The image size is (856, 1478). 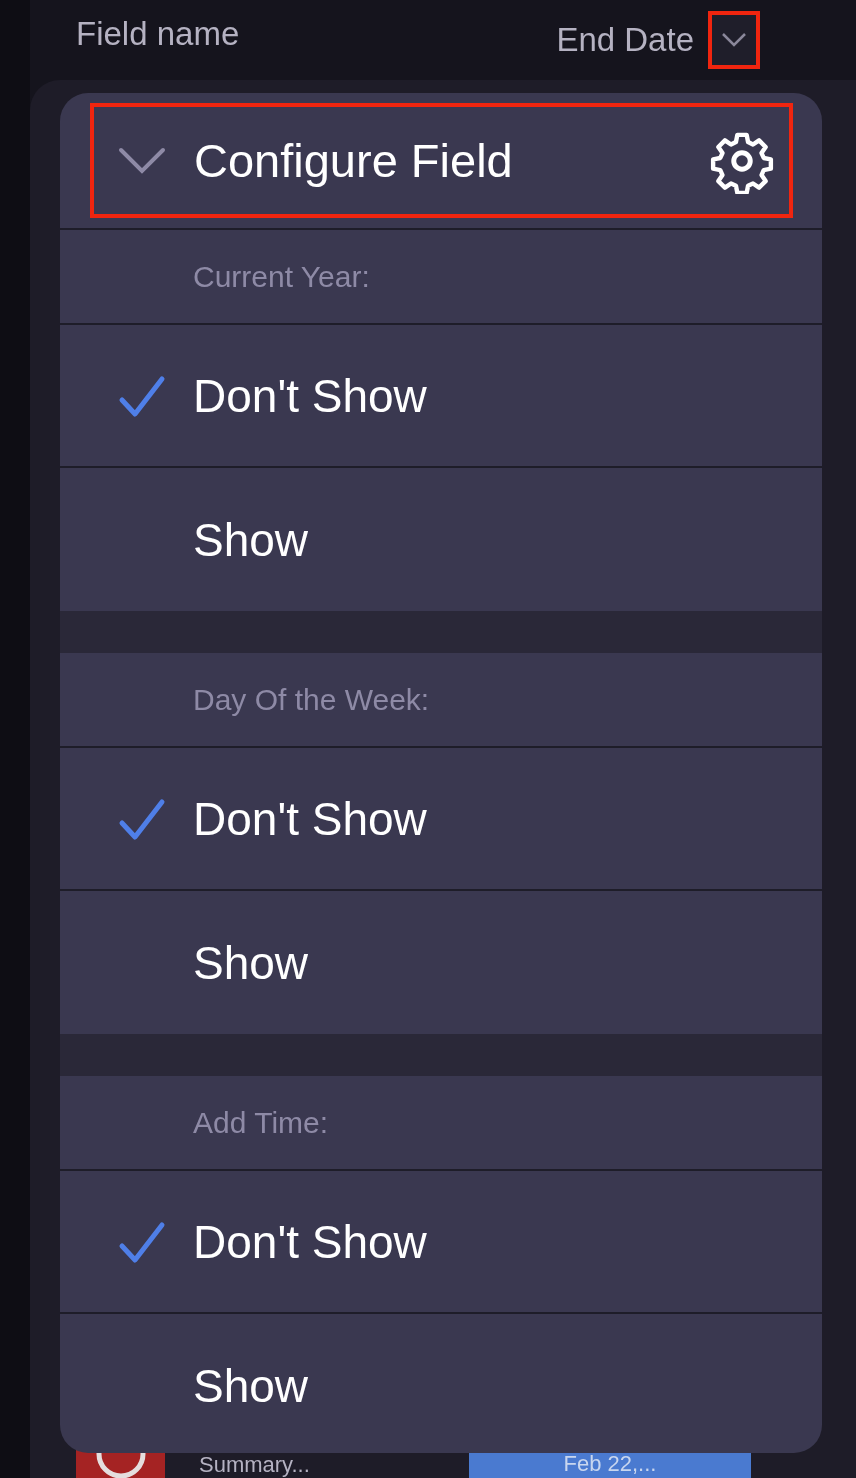 What do you see at coordinates (625, 40) in the screenshot?
I see `field-value: End Date` at bounding box center [625, 40].